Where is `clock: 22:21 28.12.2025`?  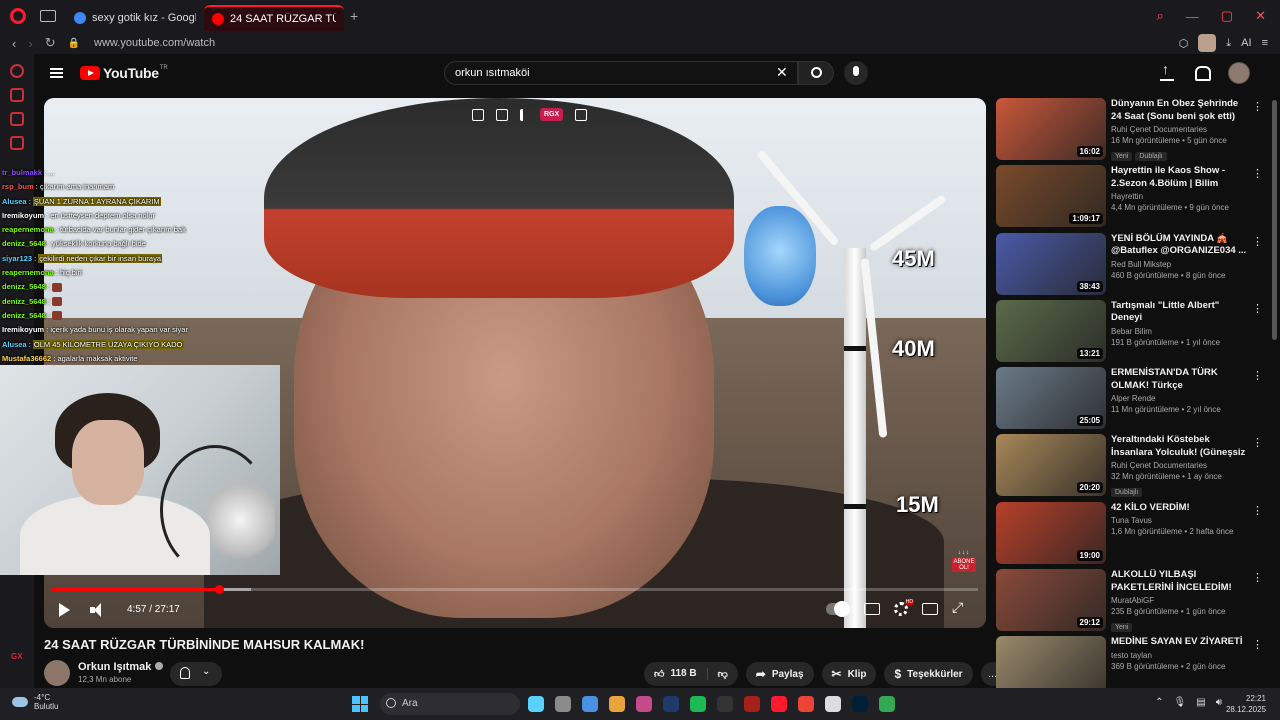 clock: 22:21 28.12.2025 is located at coordinates (1246, 704).